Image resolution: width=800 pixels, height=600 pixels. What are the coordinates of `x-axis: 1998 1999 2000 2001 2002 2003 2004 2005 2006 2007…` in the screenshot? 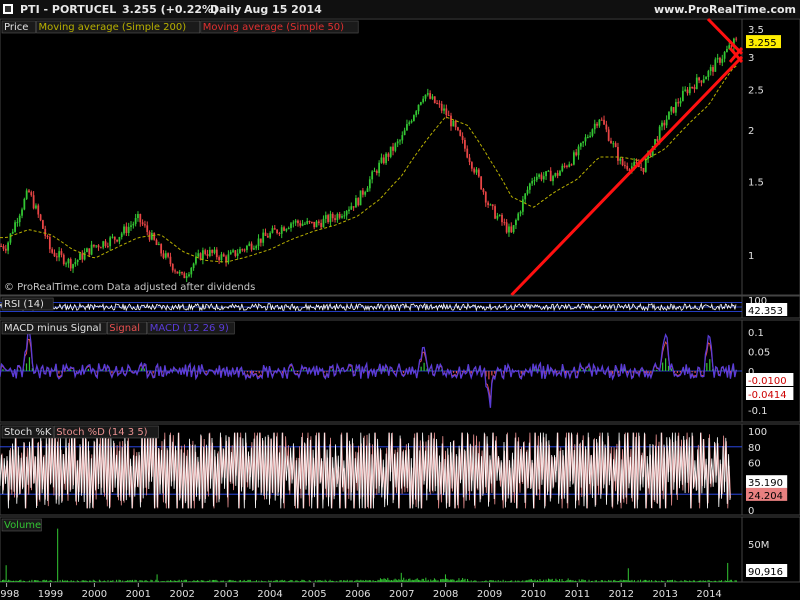 It's located at (400, 591).